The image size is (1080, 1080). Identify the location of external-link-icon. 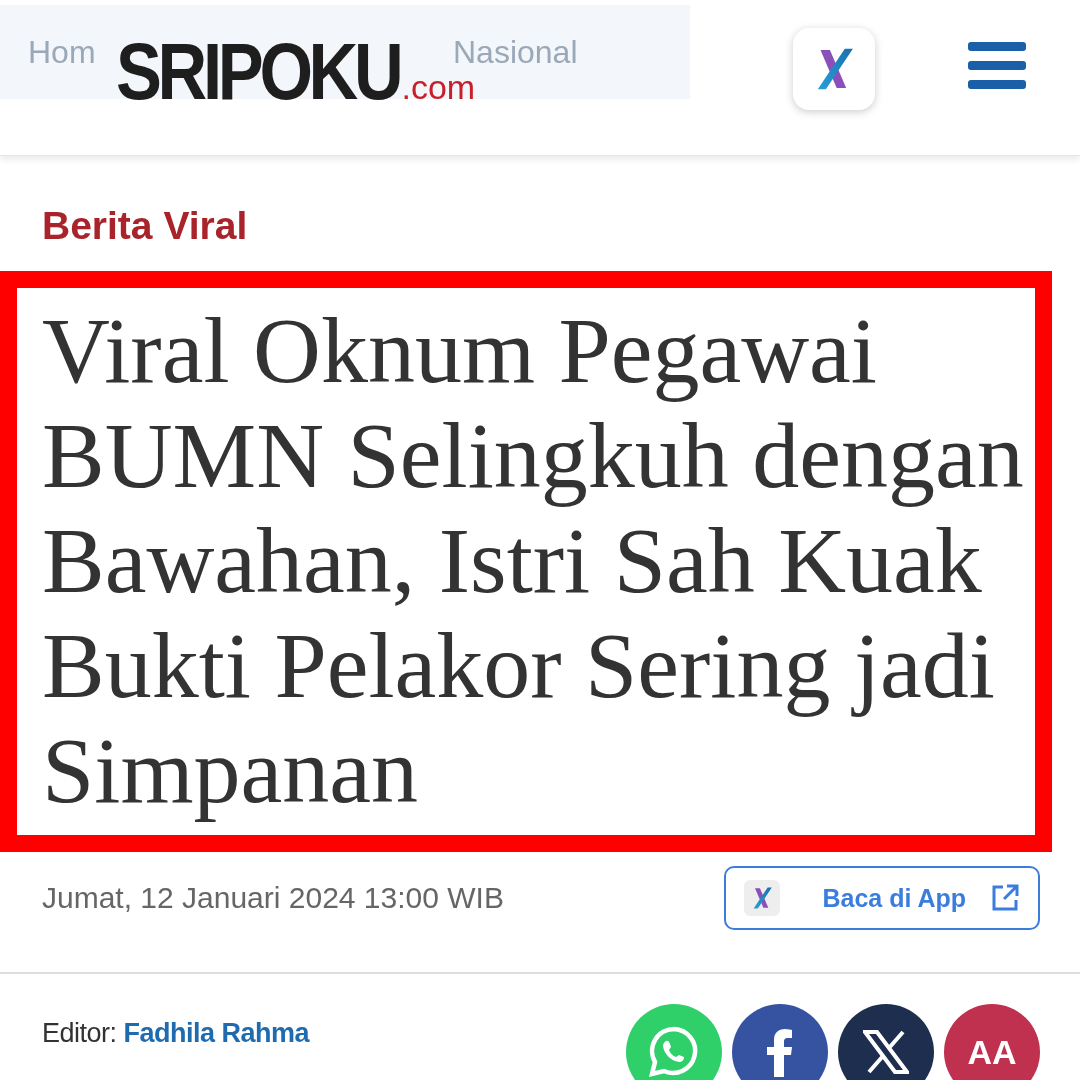
(1005, 898).